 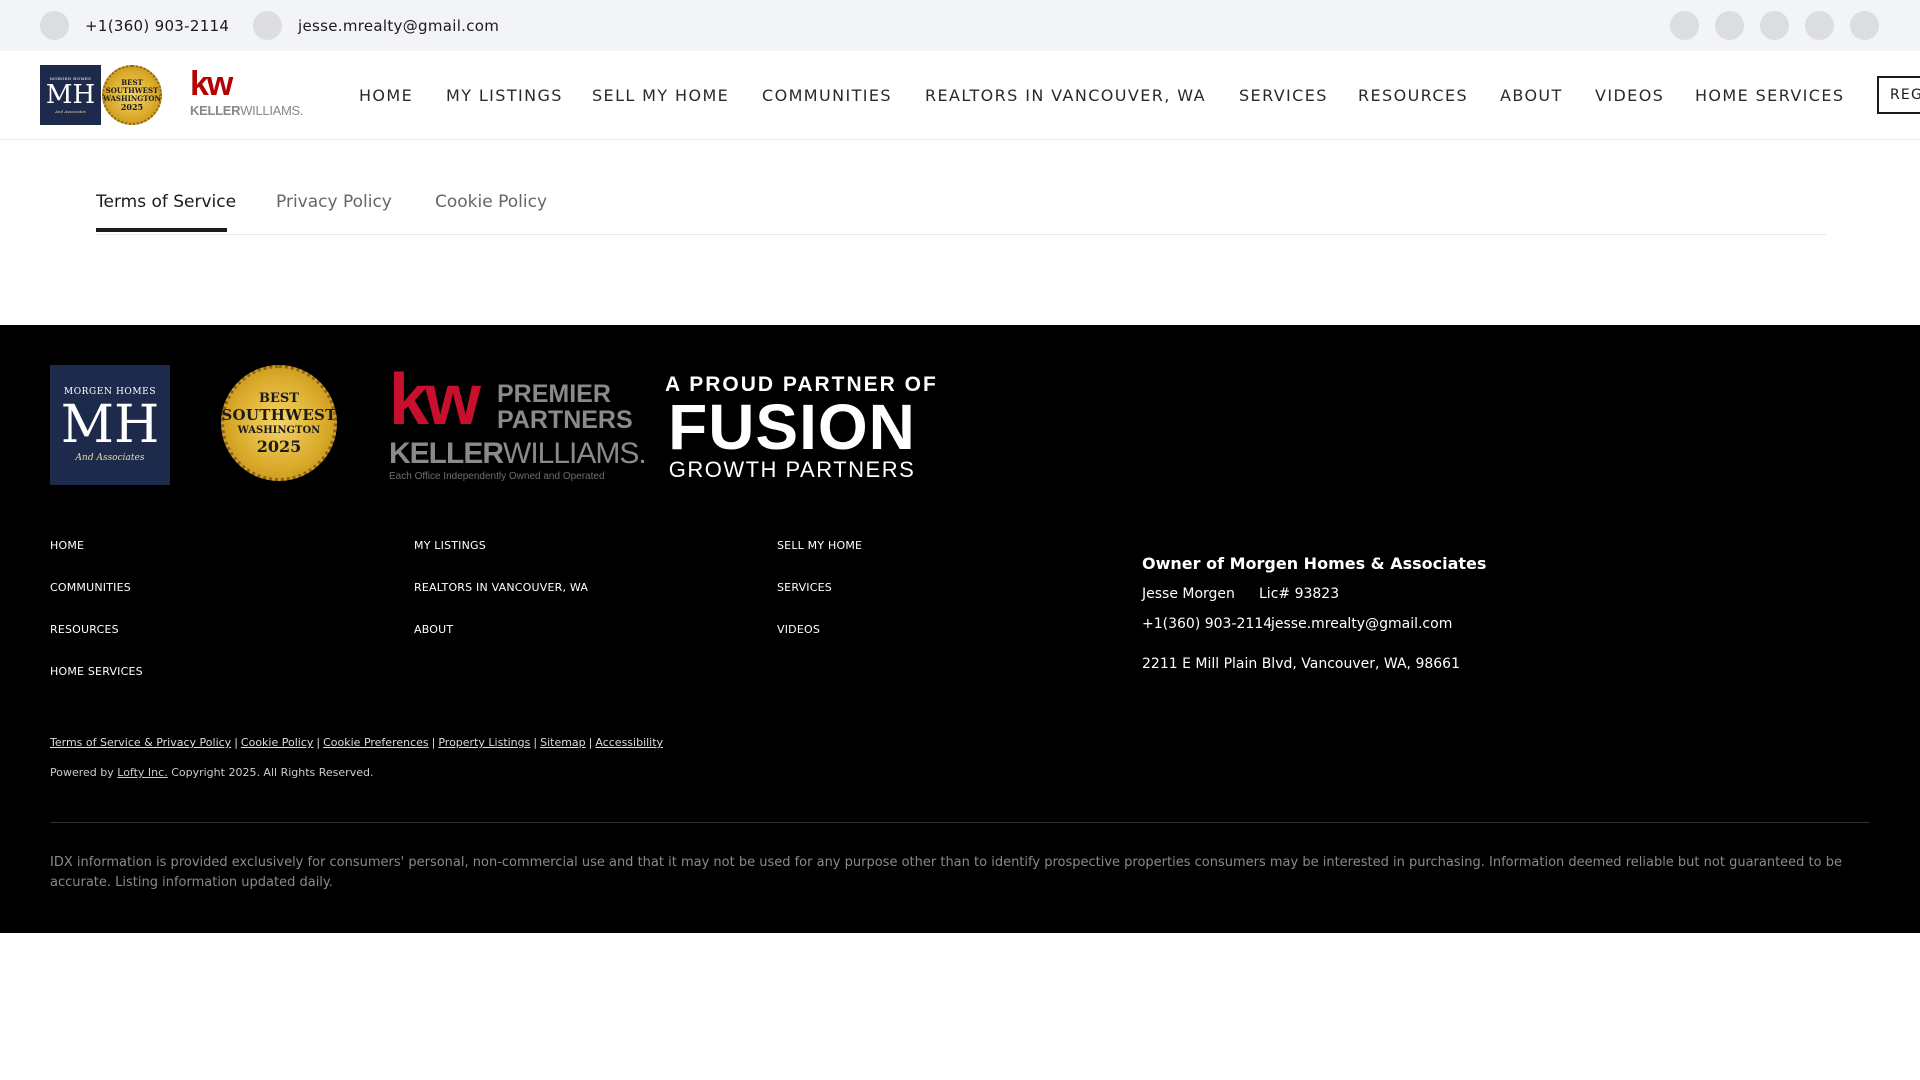 I want to click on tab-cookie-policy: Cookie Policy, so click(x=491, y=202).